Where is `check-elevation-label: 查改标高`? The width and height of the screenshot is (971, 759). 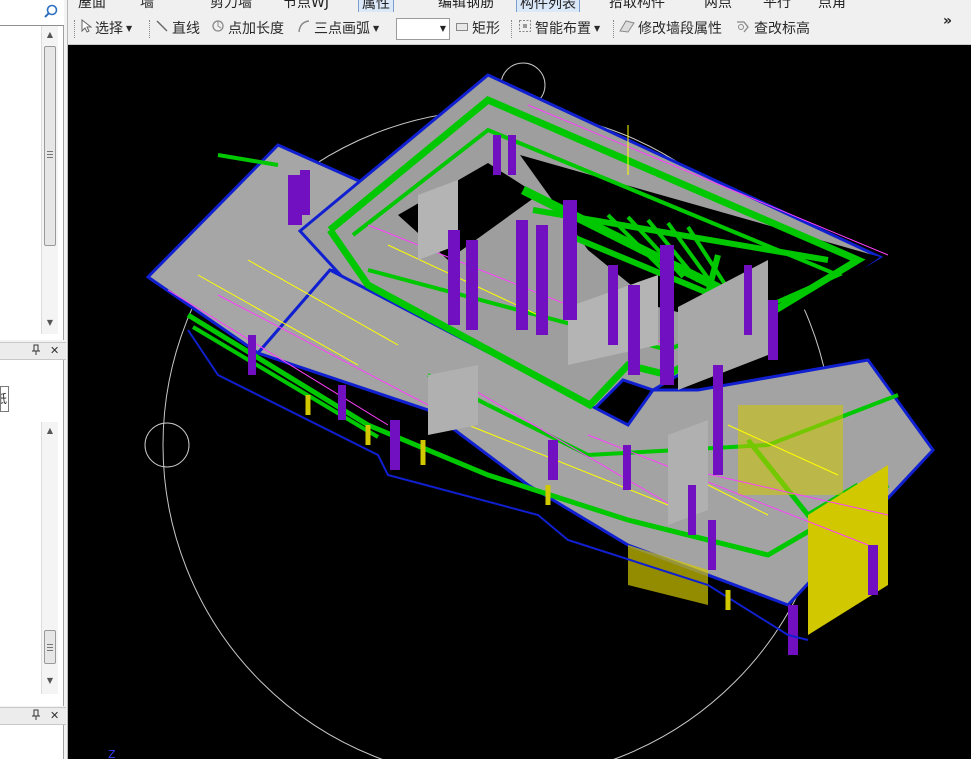
check-elevation-label: 查改标高 is located at coordinates (782, 29).